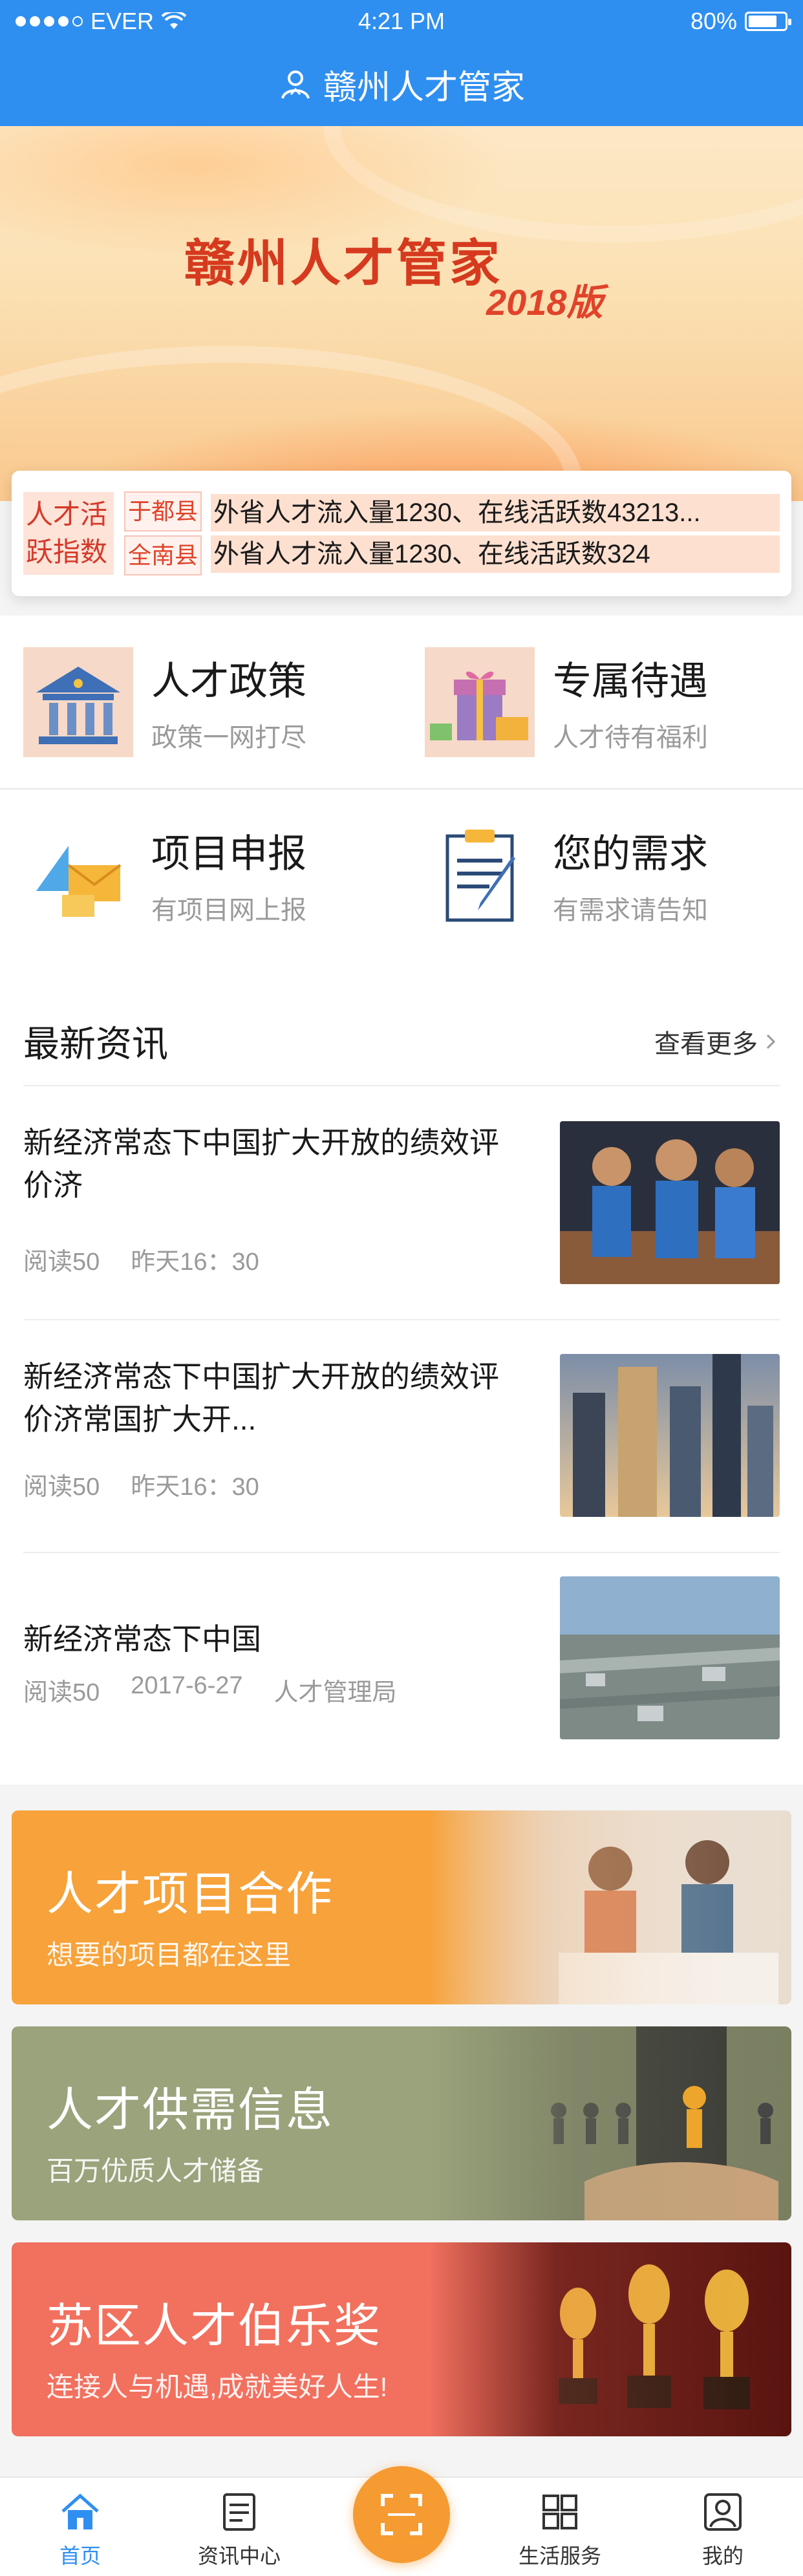  What do you see at coordinates (142, 1639) in the screenshot?
I see `news-item-title: 新经济常态下中国` at bounding box center [142, 1639].